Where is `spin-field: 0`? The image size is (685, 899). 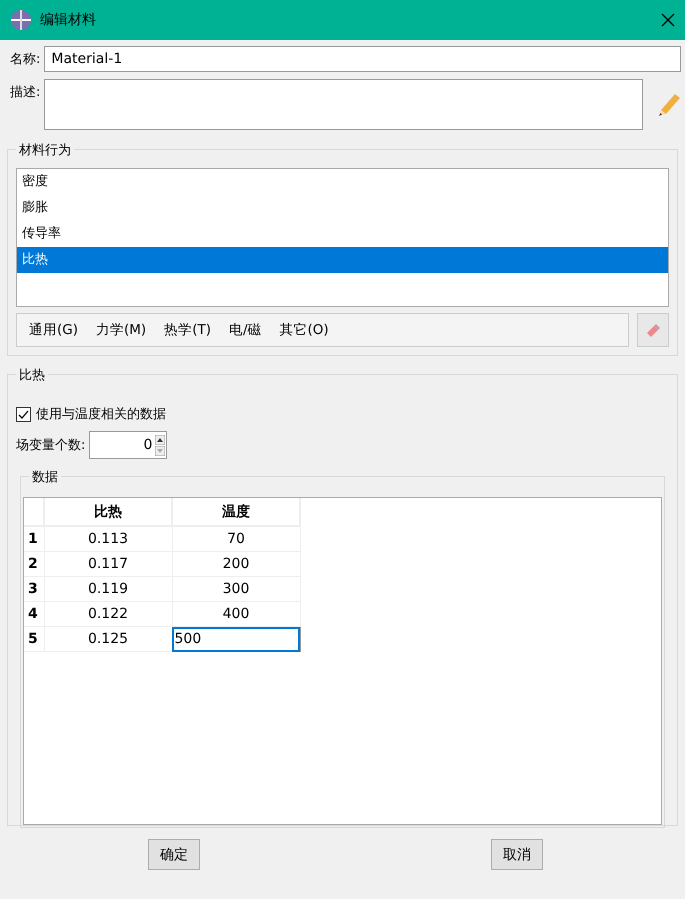
spin-field: 0 is located at coordinates (128, 445).